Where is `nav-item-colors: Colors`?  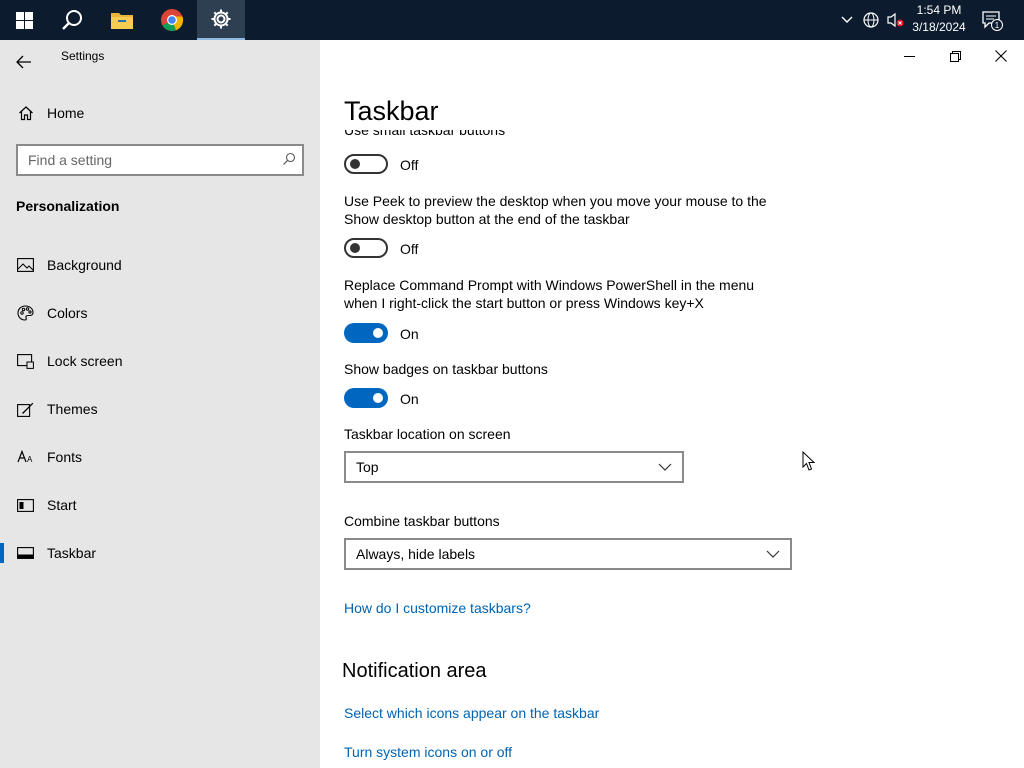
nav-item-colors: Colors is located at coordinates (160, 313).